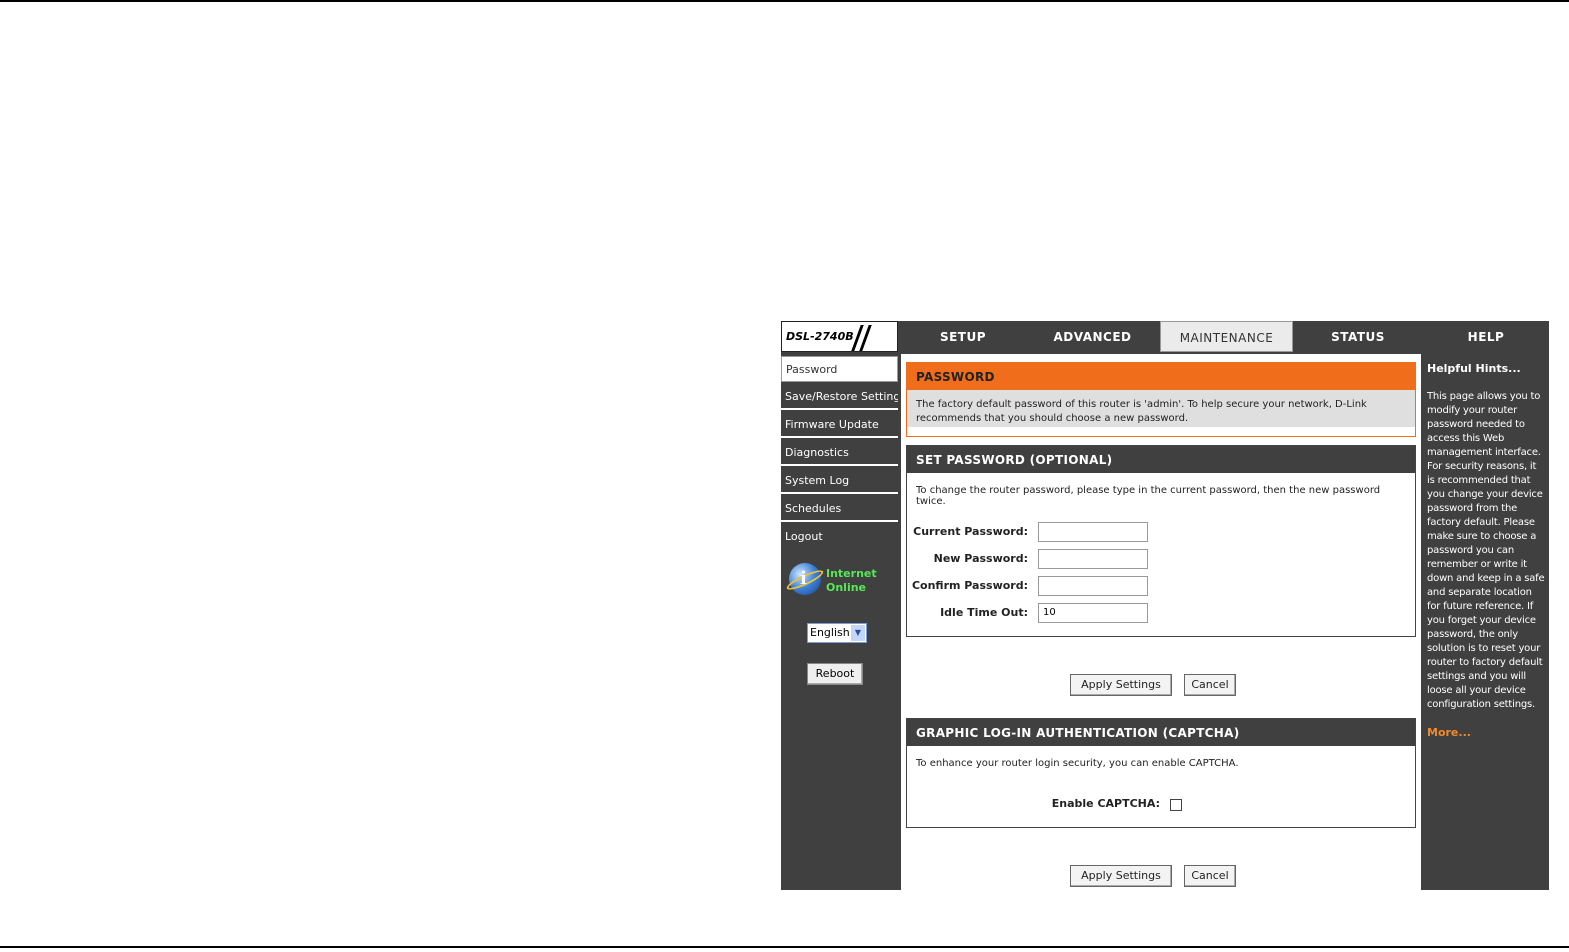 This screenshot has width=1569, height=952. I want to click on chevron-down-icon: ▼, so click(858, 633).